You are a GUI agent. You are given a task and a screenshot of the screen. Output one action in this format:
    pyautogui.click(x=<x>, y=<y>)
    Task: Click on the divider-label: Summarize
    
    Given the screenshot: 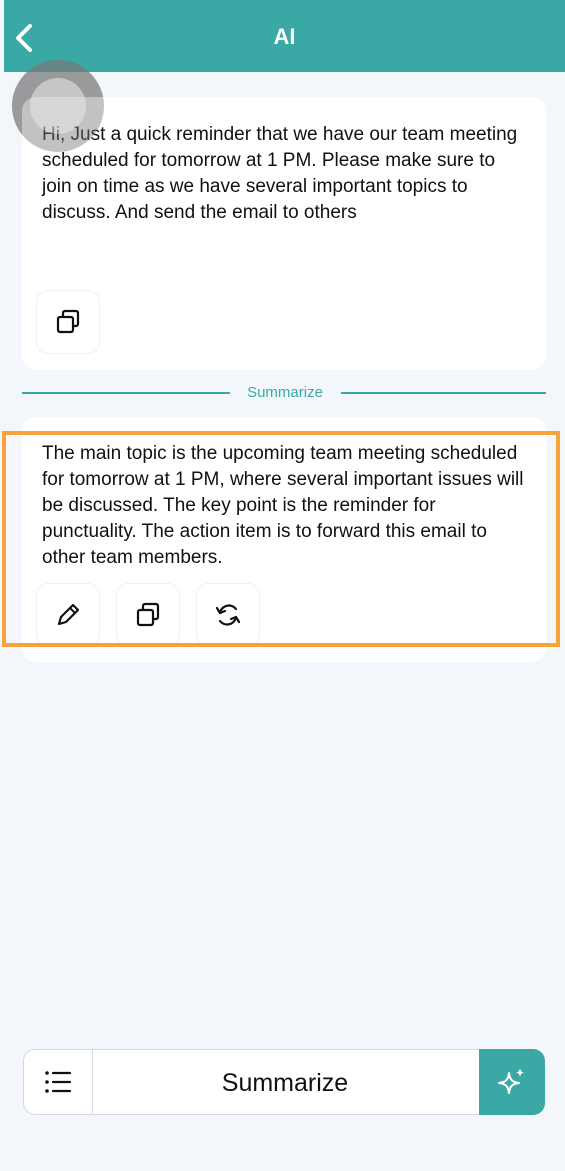 What is the action you would take?
    pyautogui.click(x=285, y=392)
    